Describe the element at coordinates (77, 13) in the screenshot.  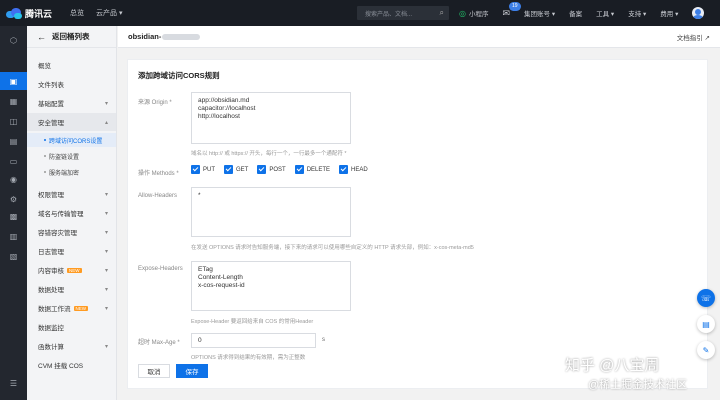
I see `nav-overview: 总览` at that location.